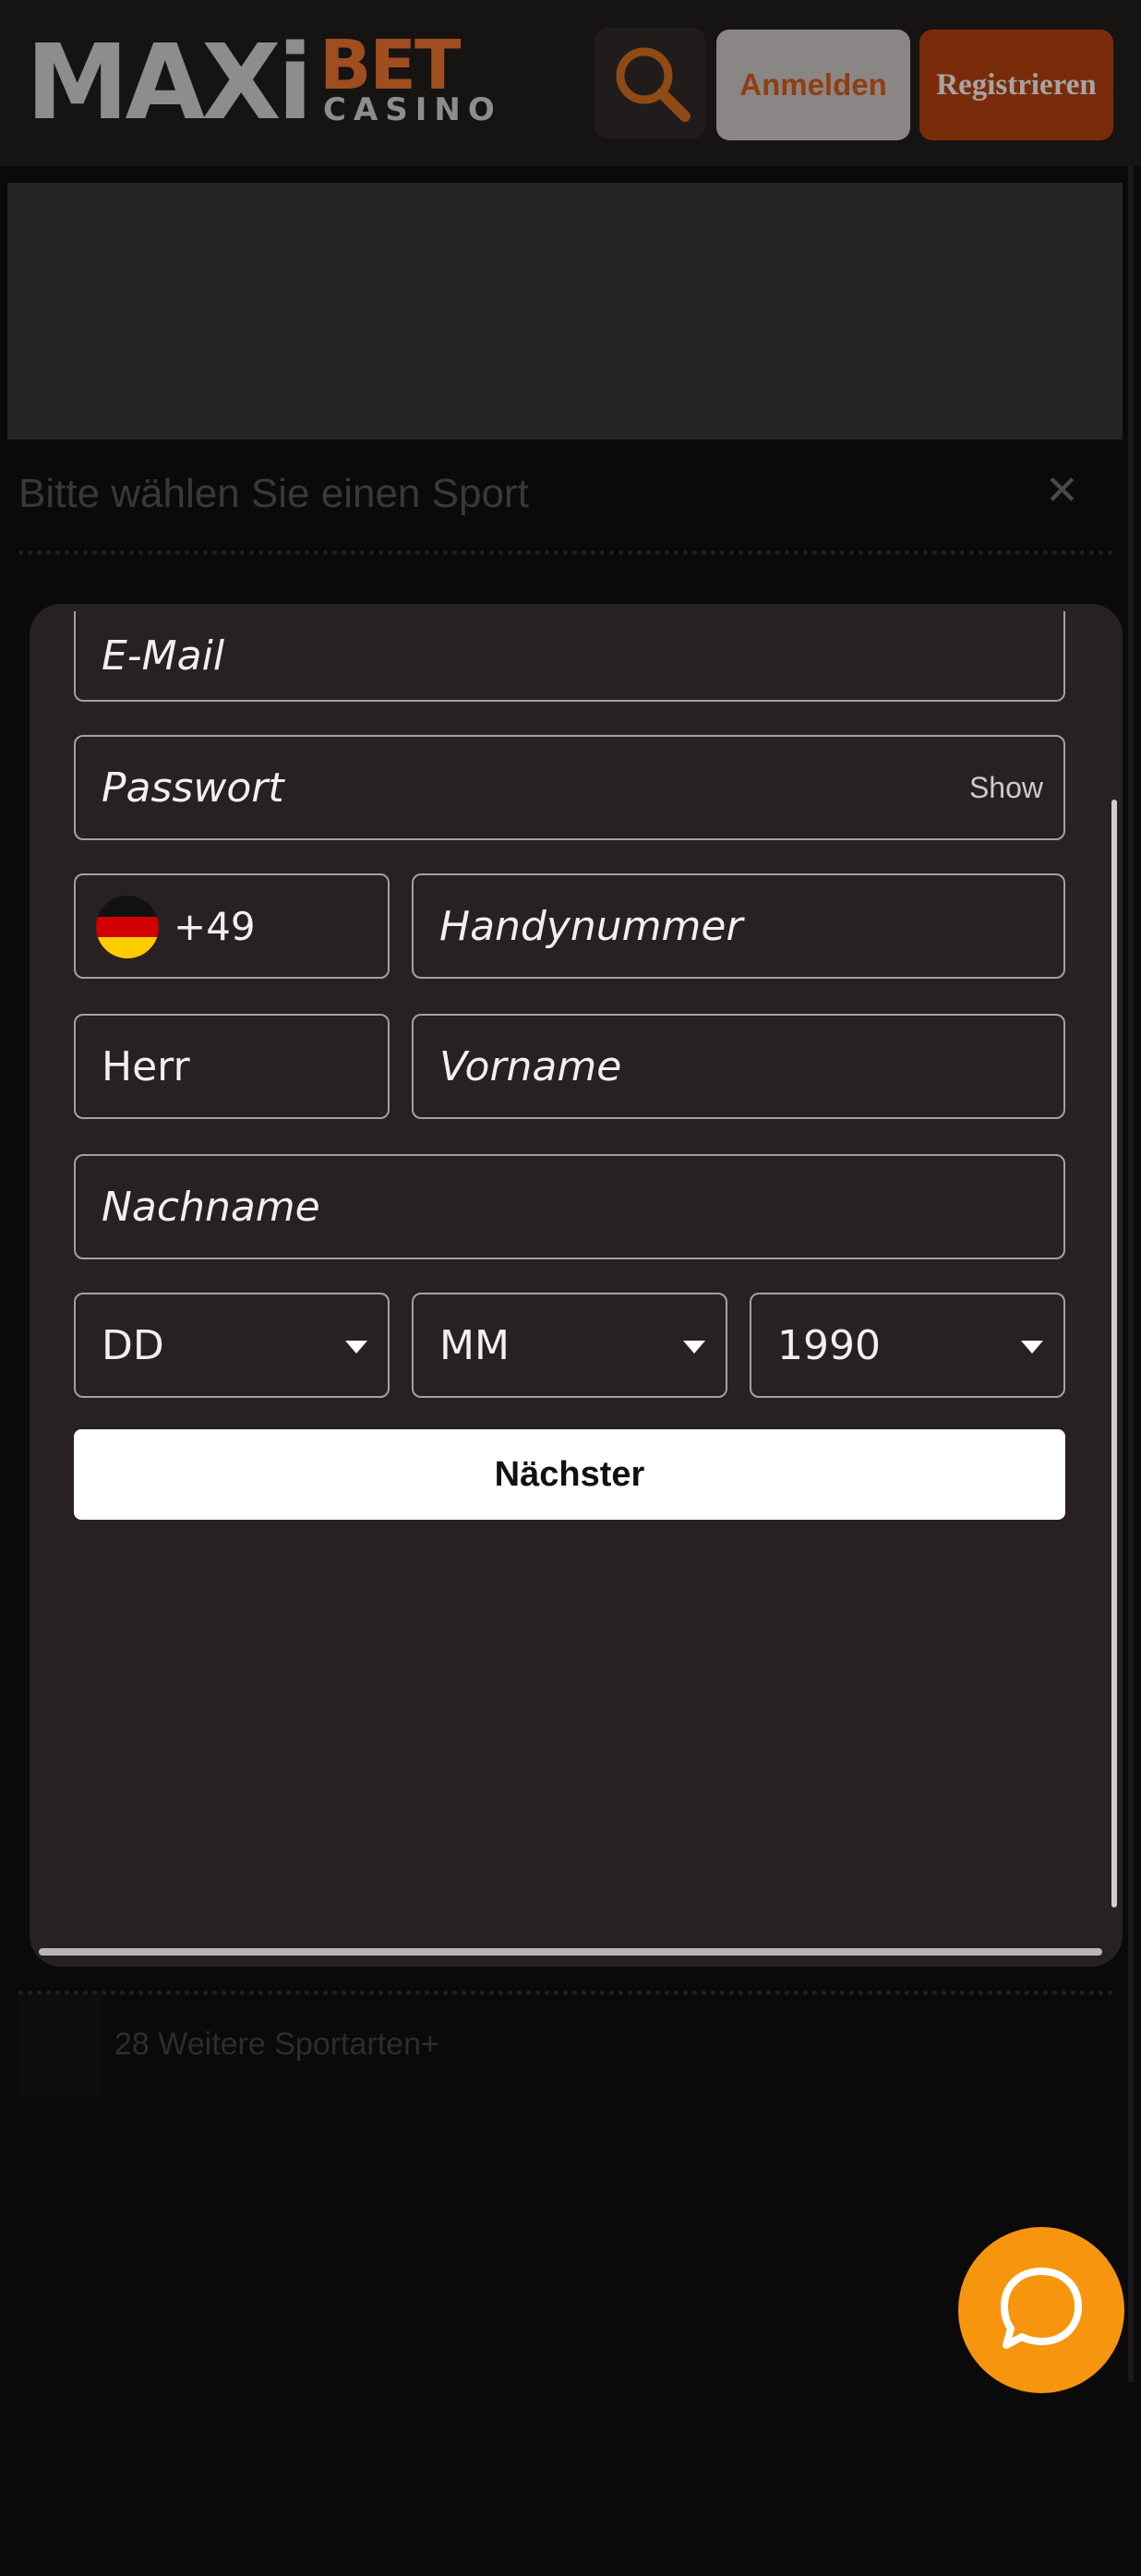 This screenshot has height=2576, width=1141. What do you see at coordinates (569, 656) in the screenshot?
I see `email-field: E-Mail` at bounding box center [569, 656].